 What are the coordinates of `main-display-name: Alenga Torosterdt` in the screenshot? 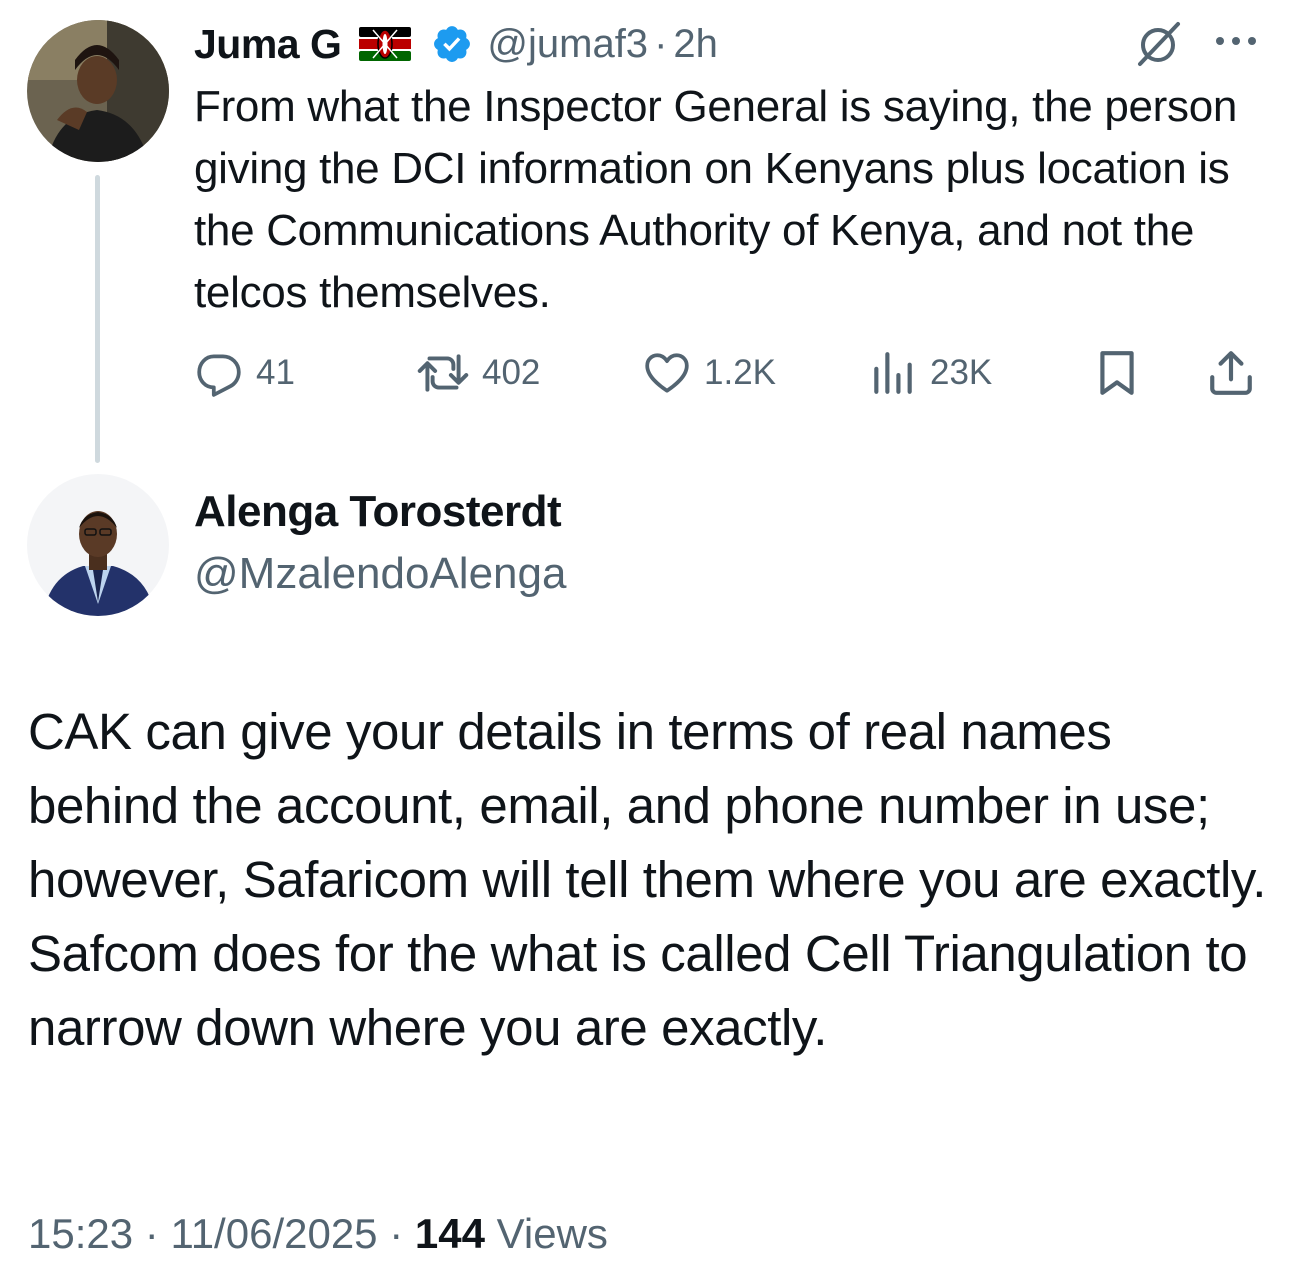 It's located at (378, 512).